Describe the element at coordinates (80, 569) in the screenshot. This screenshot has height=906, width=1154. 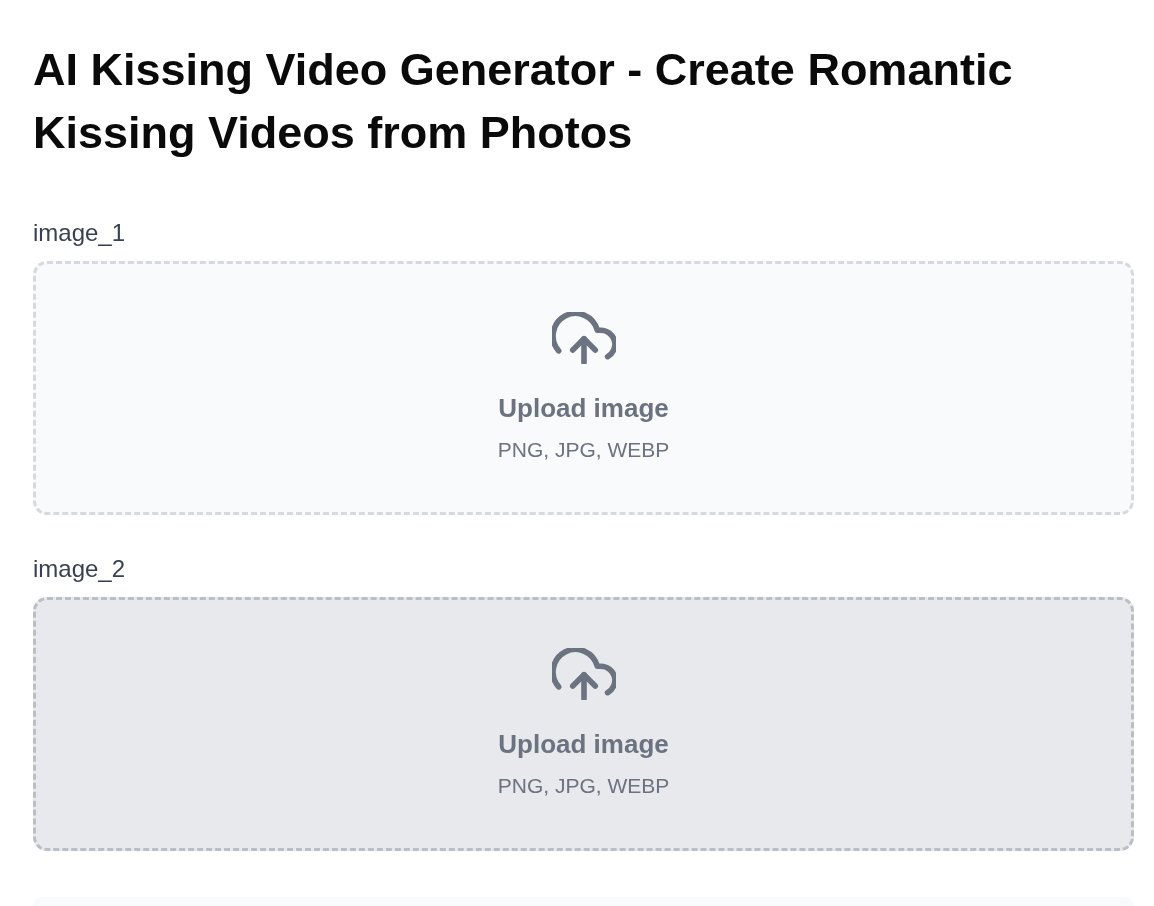
I see `field-label: image_2` at that location.